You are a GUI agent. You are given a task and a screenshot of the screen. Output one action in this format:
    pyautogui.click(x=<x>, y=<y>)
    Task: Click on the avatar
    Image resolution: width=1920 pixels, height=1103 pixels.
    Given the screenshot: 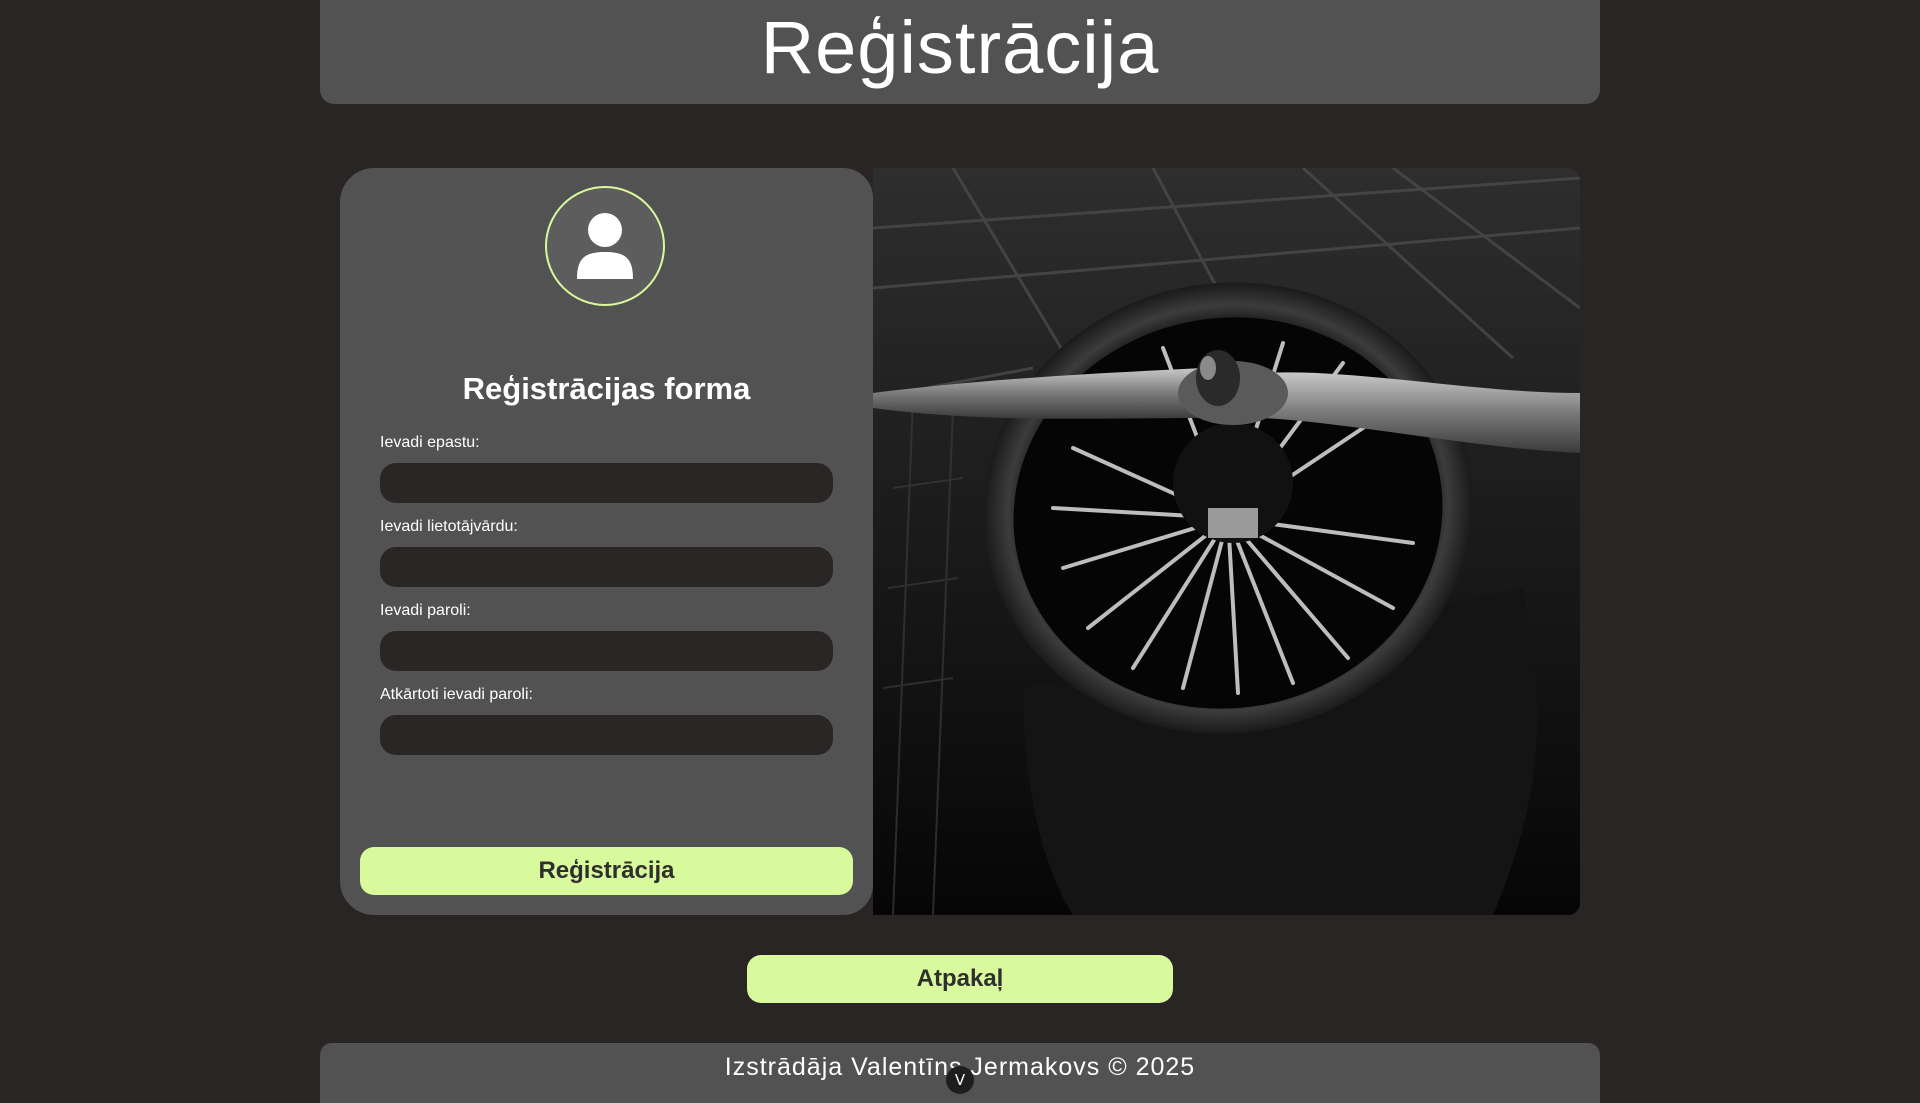 What is the action you would take?
    pyautogui.click(x=605, y=246)
    